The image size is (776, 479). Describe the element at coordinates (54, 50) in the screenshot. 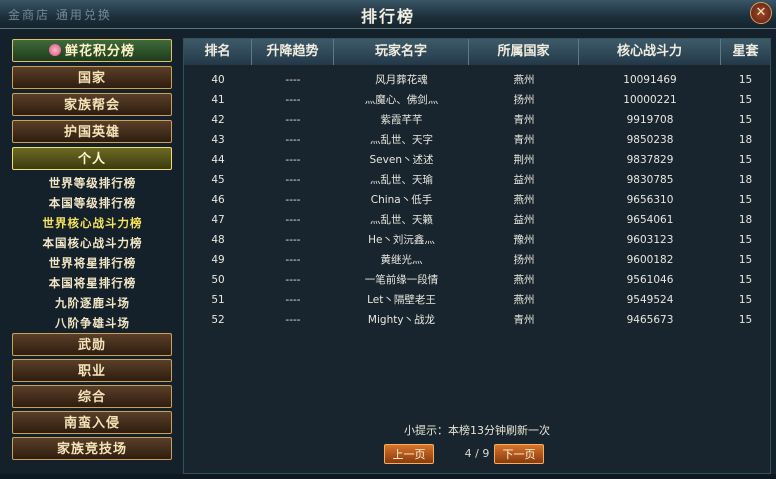

I see `flower-icon` at that location.